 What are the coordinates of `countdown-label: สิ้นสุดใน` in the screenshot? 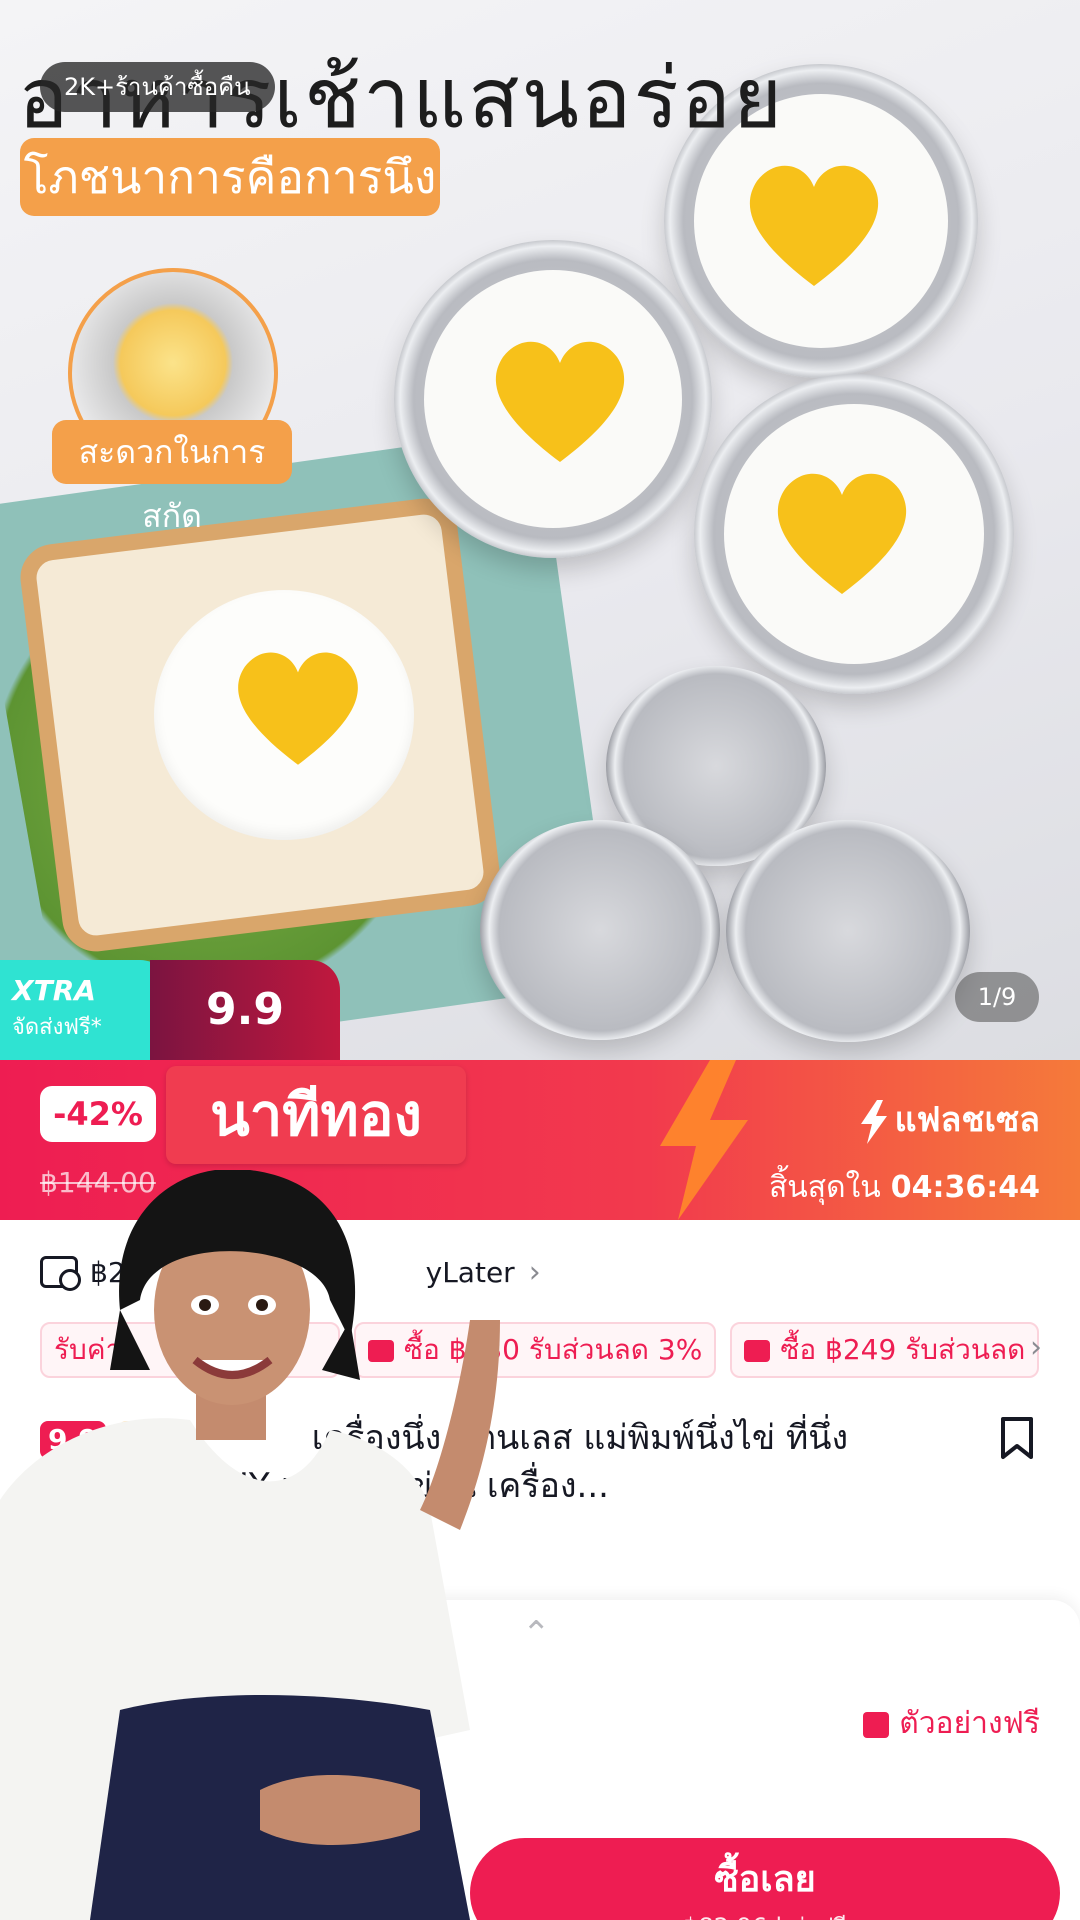 It's located at (824, 1187).